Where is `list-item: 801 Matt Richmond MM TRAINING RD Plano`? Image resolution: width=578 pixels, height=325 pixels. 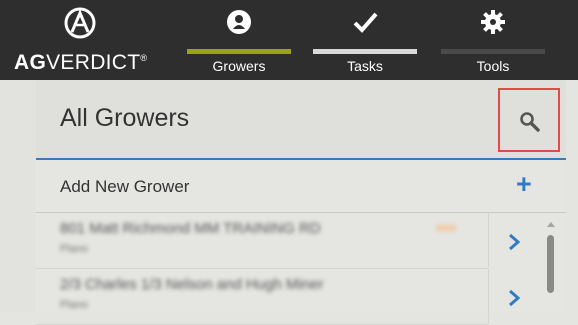
list-item: 801 Matt Richmond MM TRAINING RD Plano is located at coordinates (262, 241).